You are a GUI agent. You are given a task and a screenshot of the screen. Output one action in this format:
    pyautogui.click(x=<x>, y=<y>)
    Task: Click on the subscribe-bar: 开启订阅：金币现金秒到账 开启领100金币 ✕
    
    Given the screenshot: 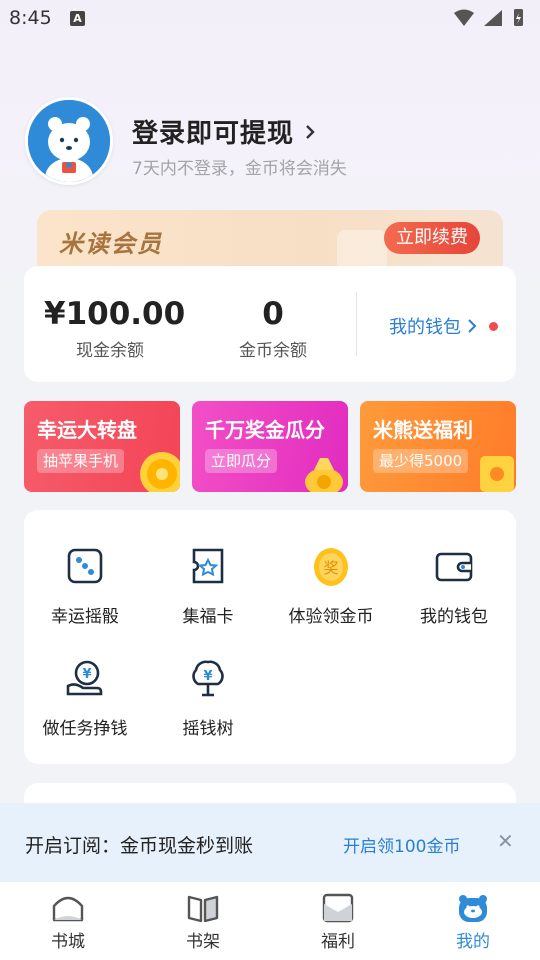 What is the action you would take?
    pyautogui.click(x=270, y=842)
    